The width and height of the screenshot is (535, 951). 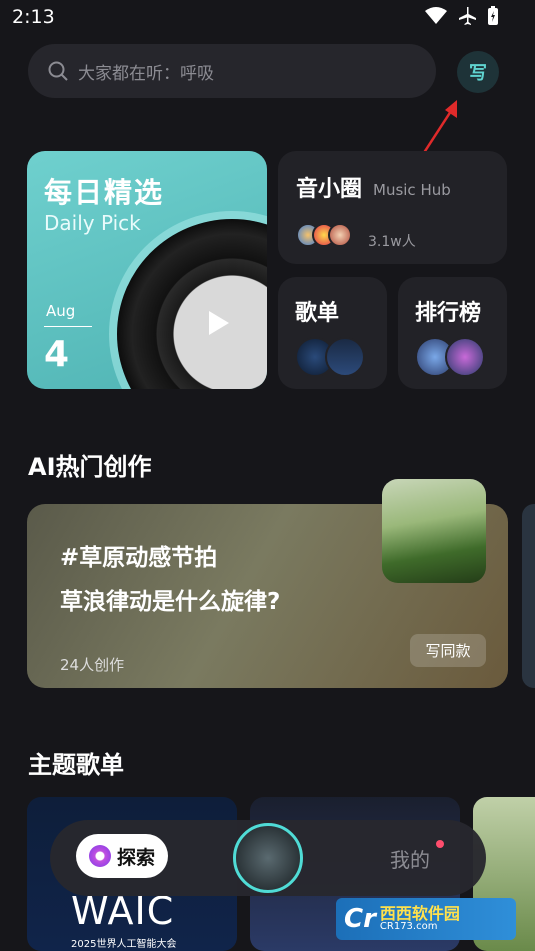 I want to click on hub-avatars, so click(x=324, y=235).